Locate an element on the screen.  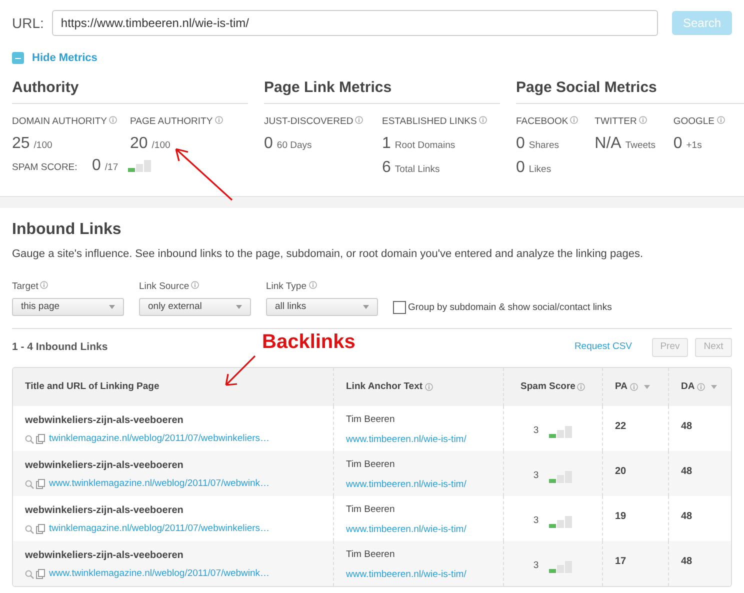
pa-value: 17 is located at coordinates (620, 561).